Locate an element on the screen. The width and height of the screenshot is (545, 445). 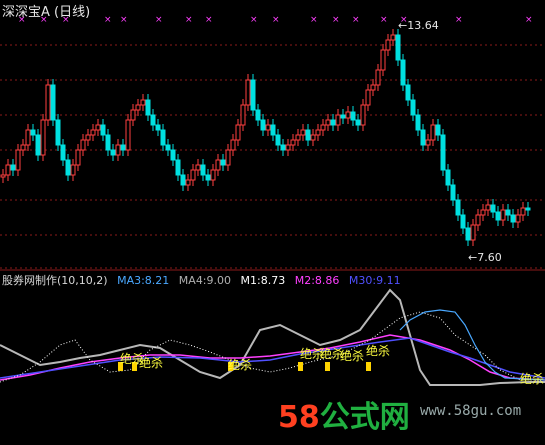
arrow-left-icon: ← is located at coordinates (473, 257).